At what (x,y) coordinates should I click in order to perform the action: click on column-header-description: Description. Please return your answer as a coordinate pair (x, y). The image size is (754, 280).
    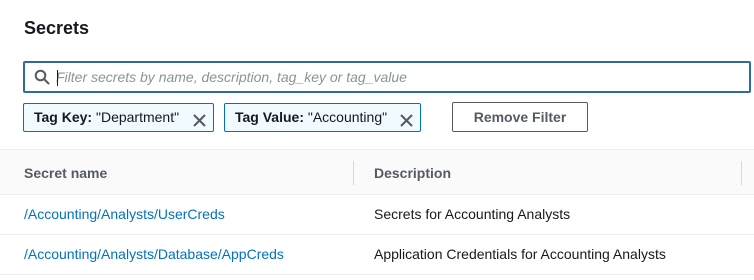
    Looking at the image, I should click on (412, 173).